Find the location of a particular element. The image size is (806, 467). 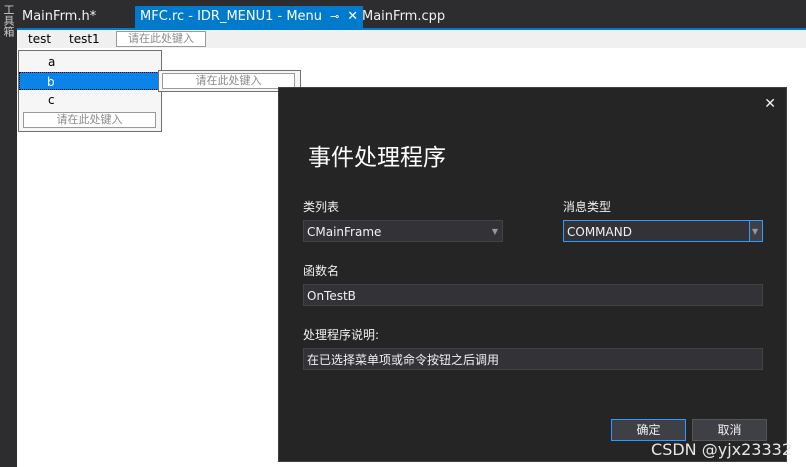

dropdown-item-label: a is located at coordinates (52, 62).